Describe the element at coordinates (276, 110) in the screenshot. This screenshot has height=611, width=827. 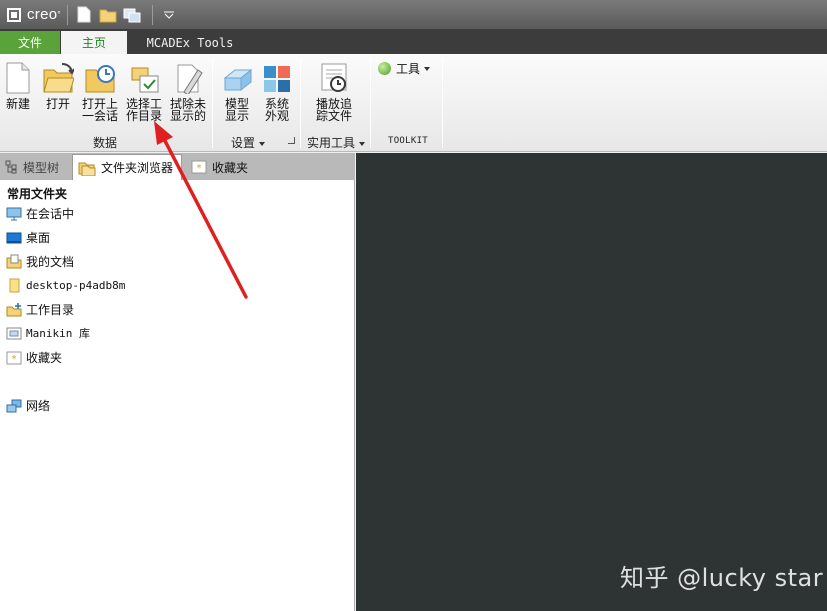
I see `system-appearance-label: 系统 外观` at that location.